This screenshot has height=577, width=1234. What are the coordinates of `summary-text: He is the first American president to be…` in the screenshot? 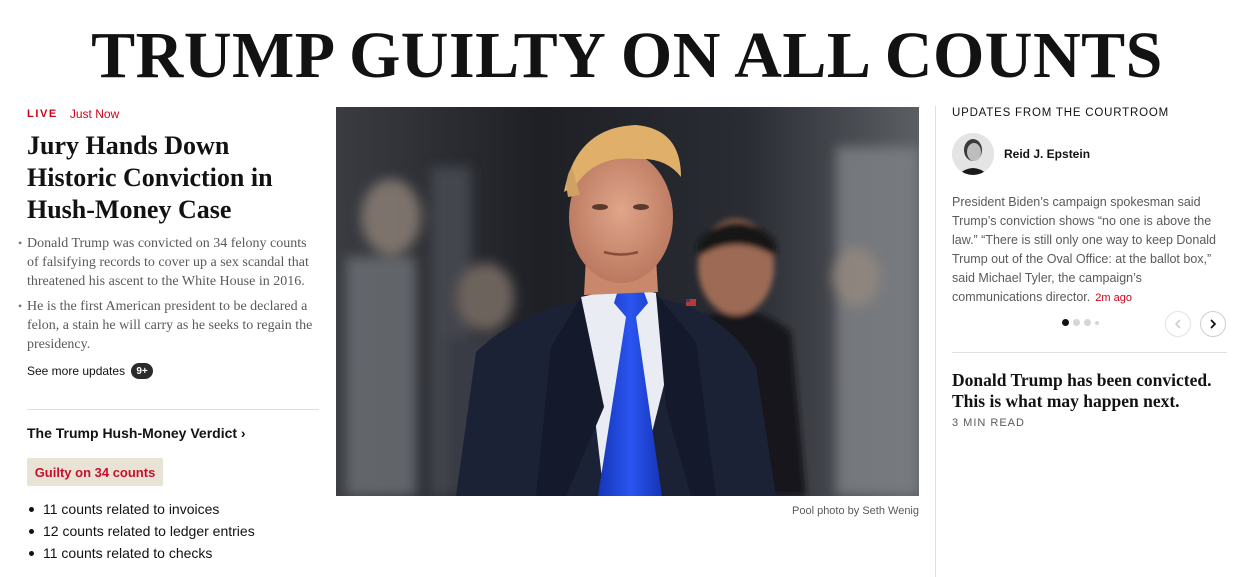 It's located at (170, 325).